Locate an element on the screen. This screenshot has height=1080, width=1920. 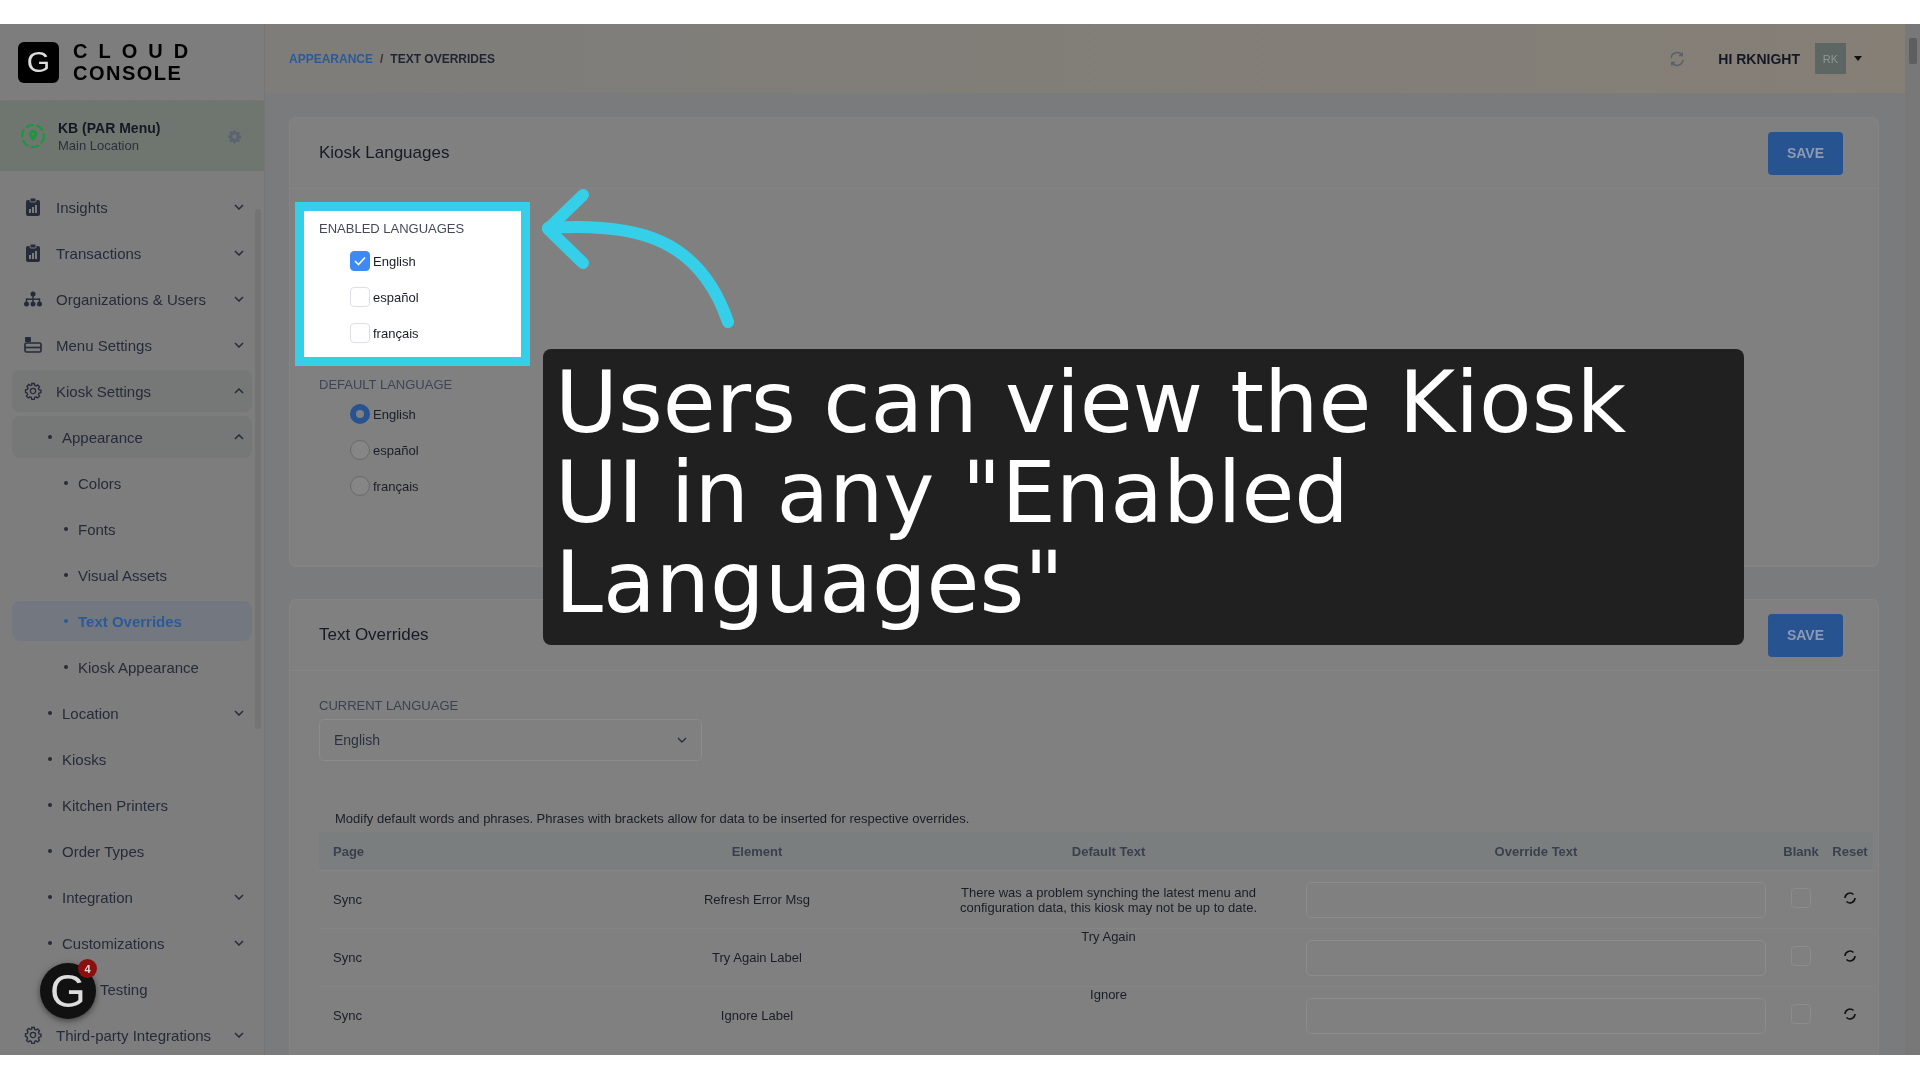
sidebar-item: Kitchen Printers is located at coordinates (132, 805).